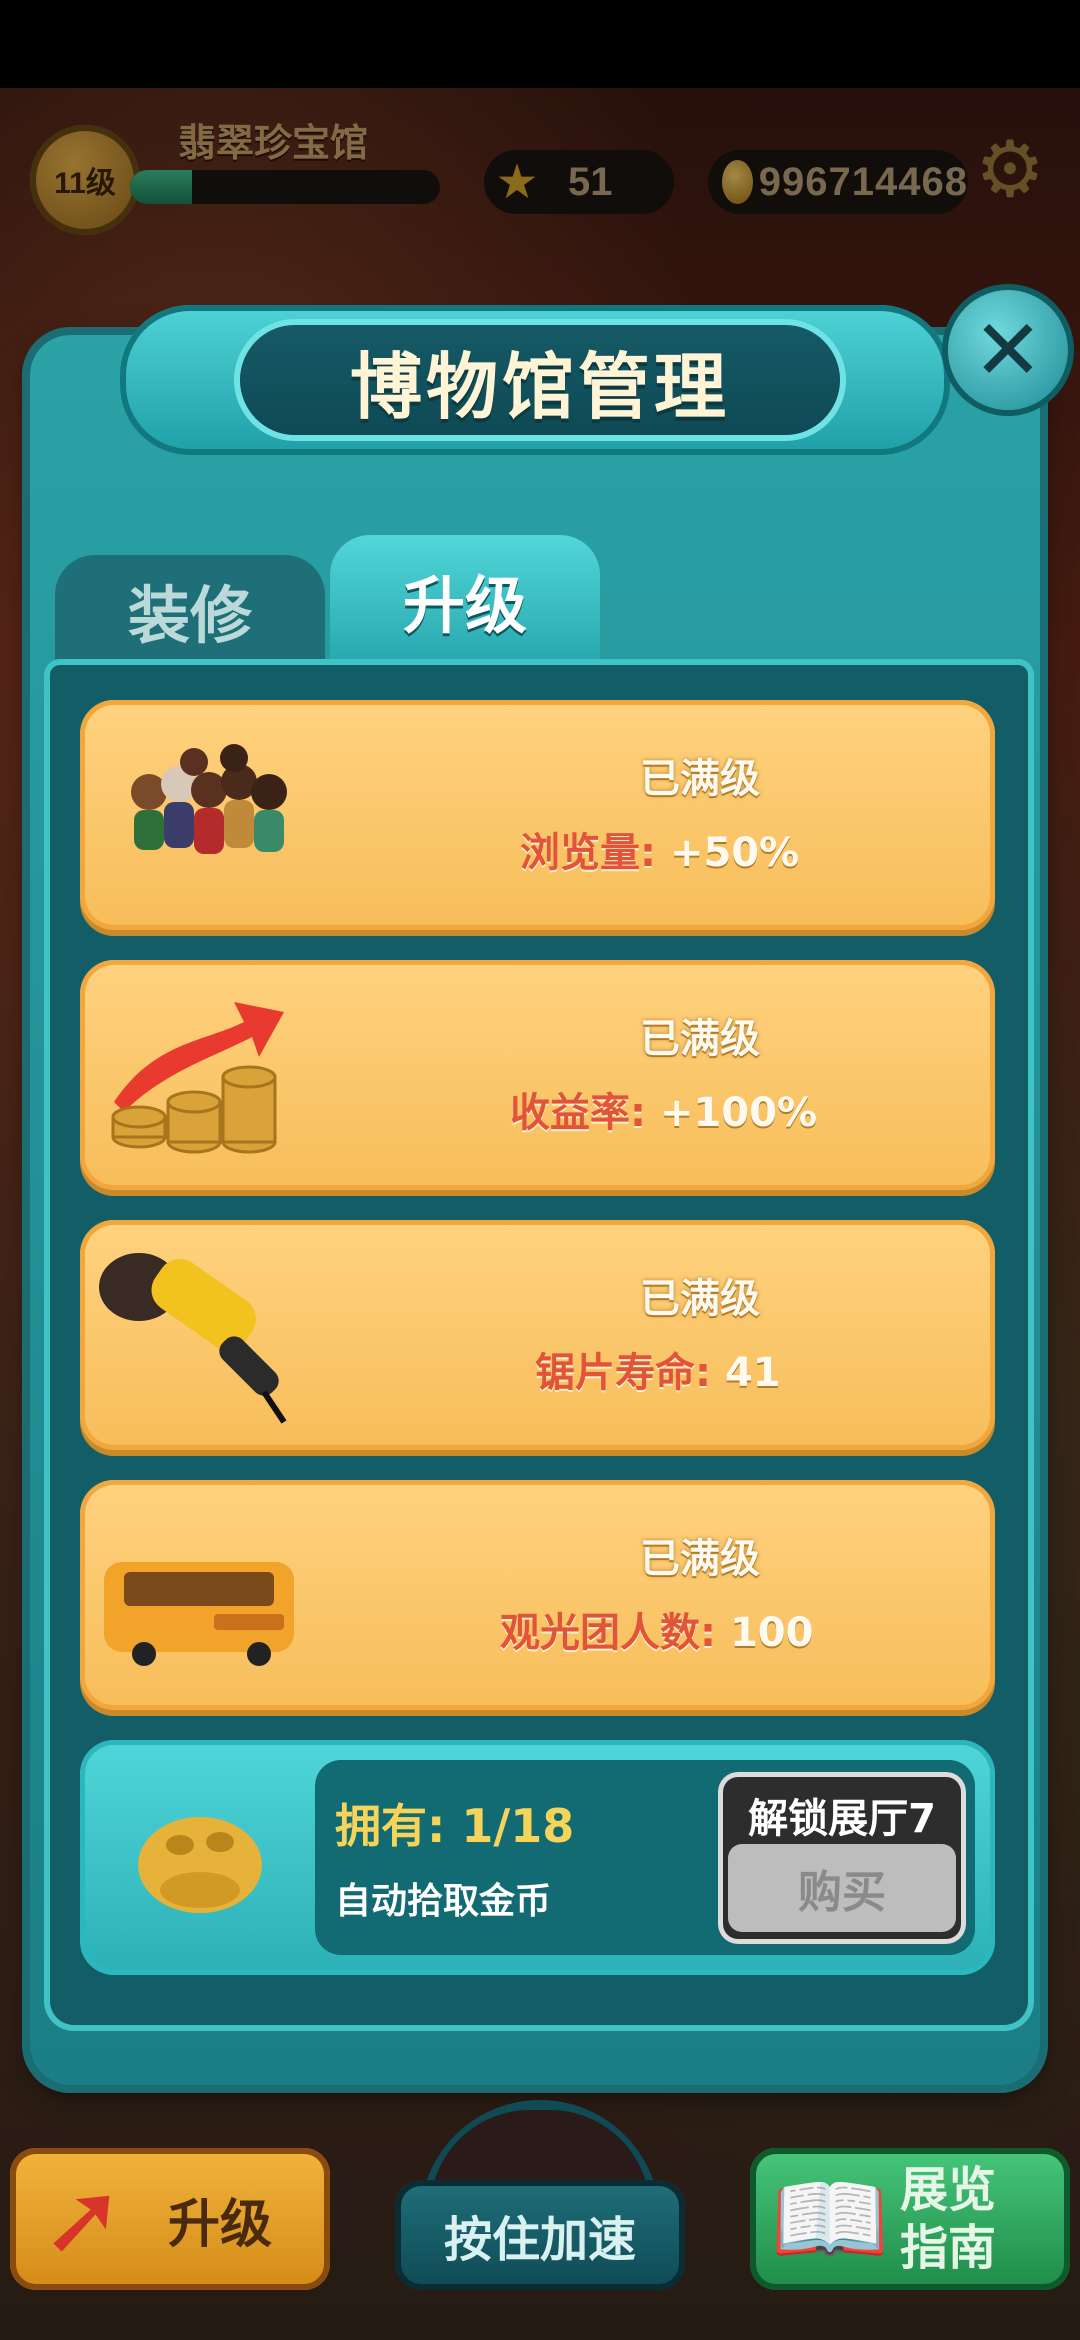  I want to click on status-bar, so click(540, 44).